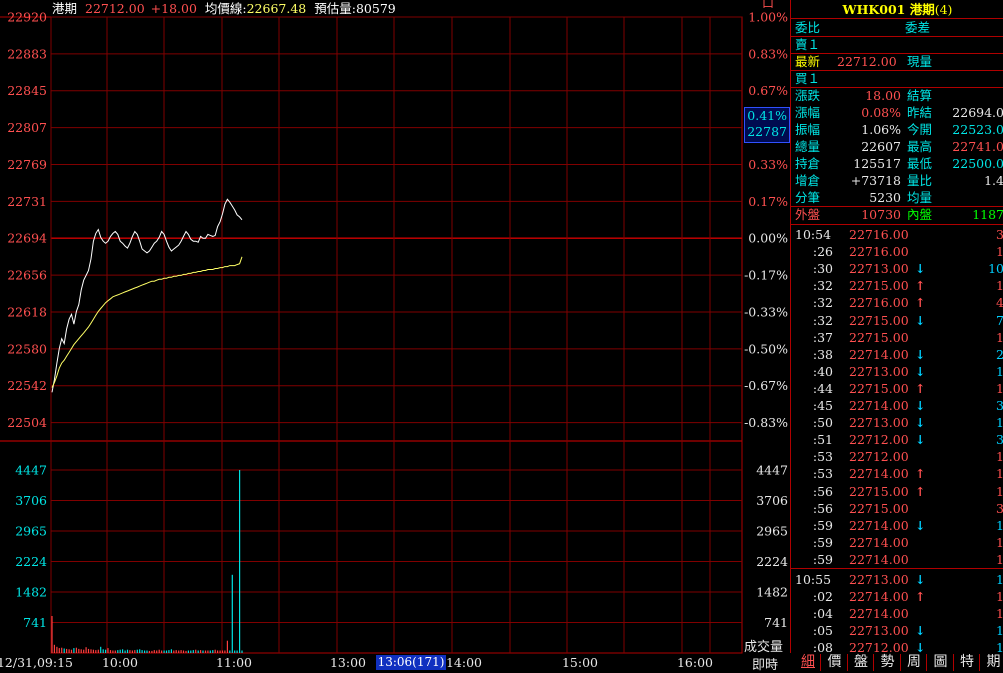  I want to click on quote-title: WHK001 港期(4), so click(897, 9).